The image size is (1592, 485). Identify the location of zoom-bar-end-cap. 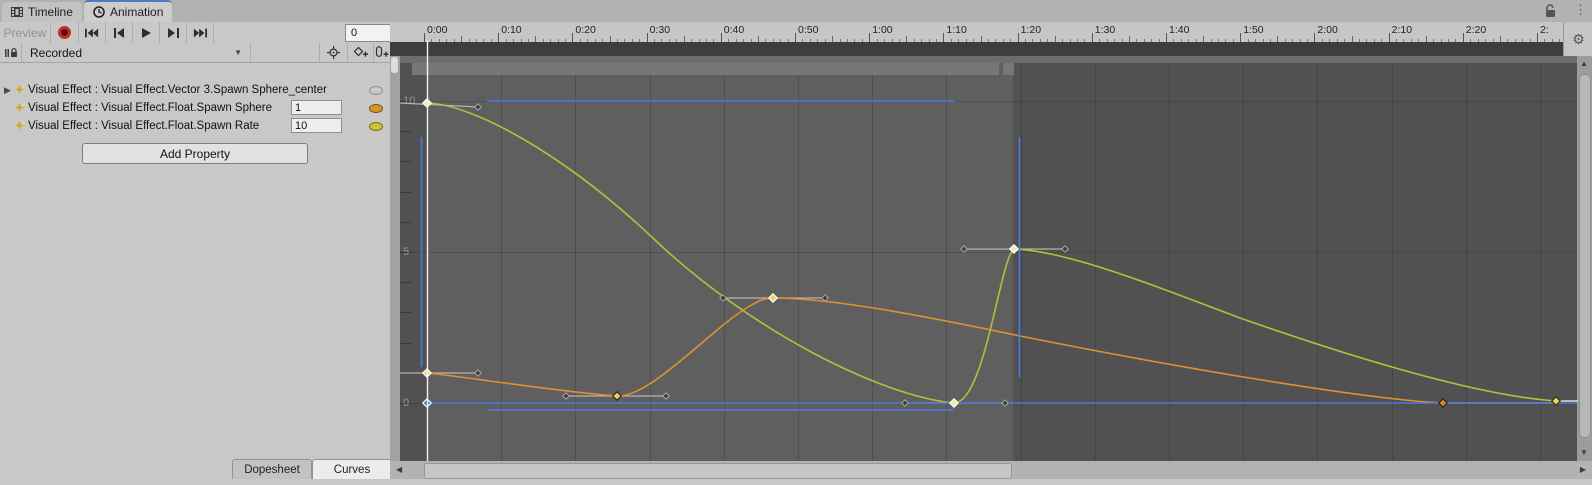
(394, 65).